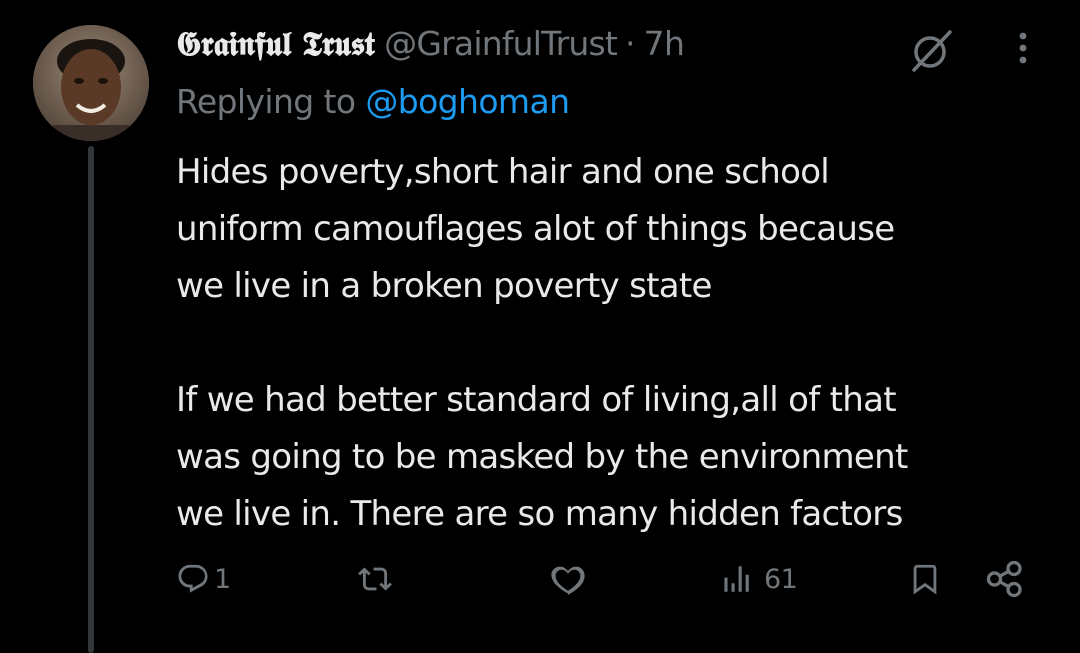  Describe the element at coordinates (932, 50) in the screenshot. I see `grok-icon` at that location.